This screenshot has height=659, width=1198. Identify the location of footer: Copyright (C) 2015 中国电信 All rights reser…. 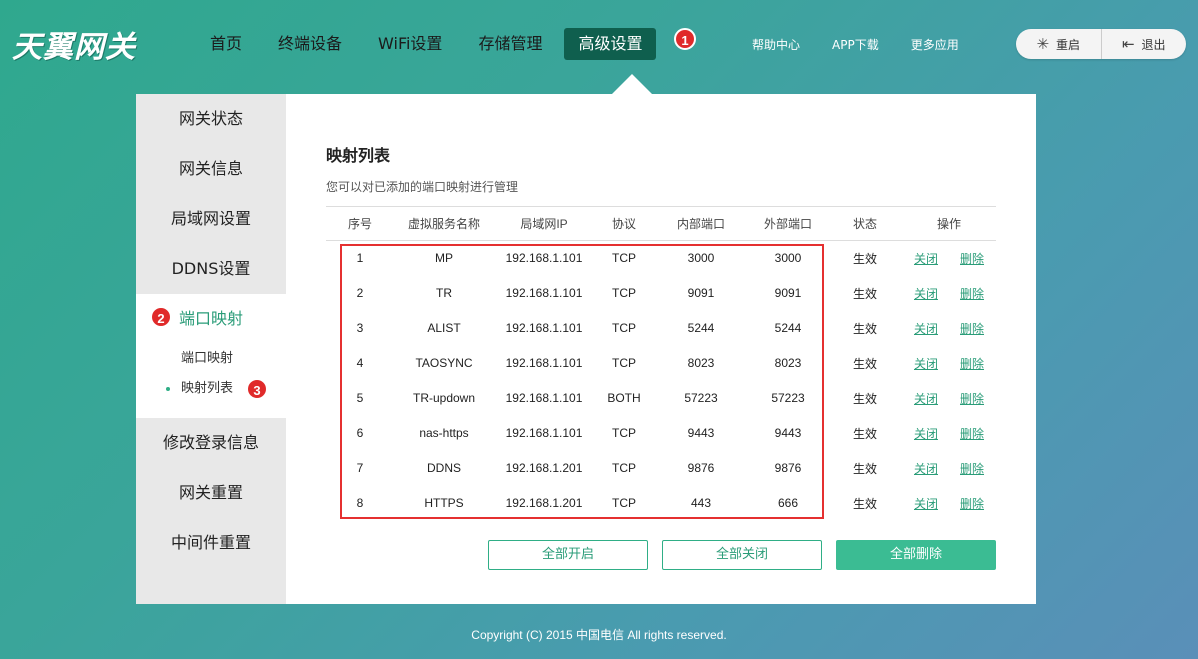
(599, 635).